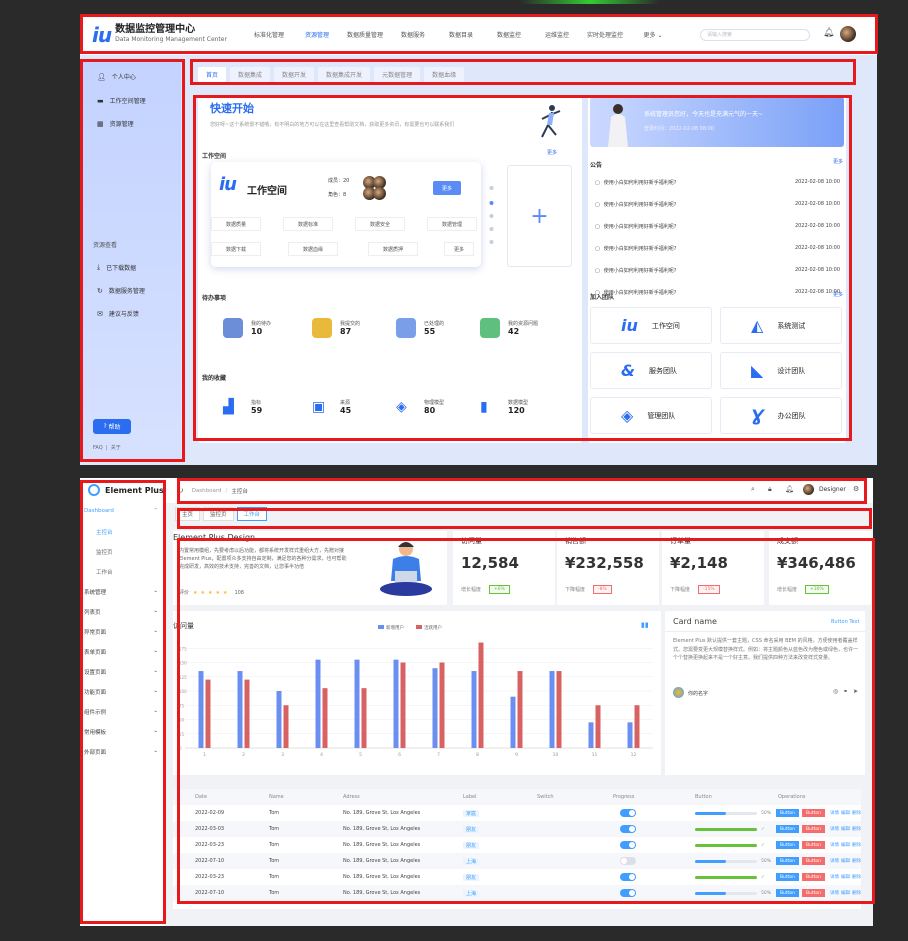 The height and width of the screenshot is (941, 908). I want to click on todo-item: 我提交的 87, so click(336, 328).